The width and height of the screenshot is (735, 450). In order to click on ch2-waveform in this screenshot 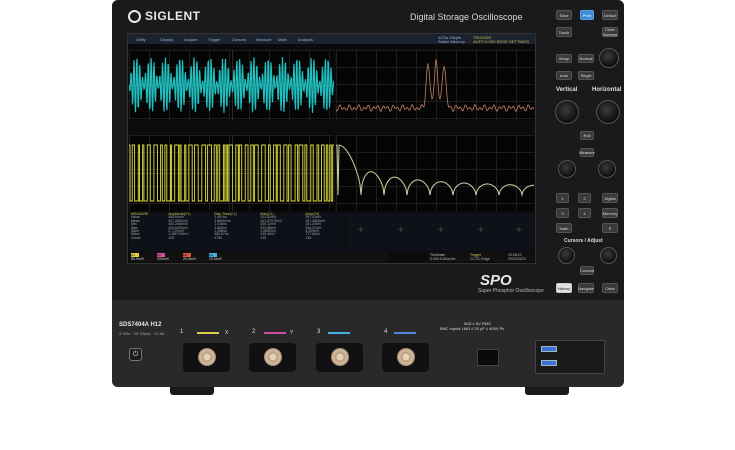, I will do `click(231, 84)`.